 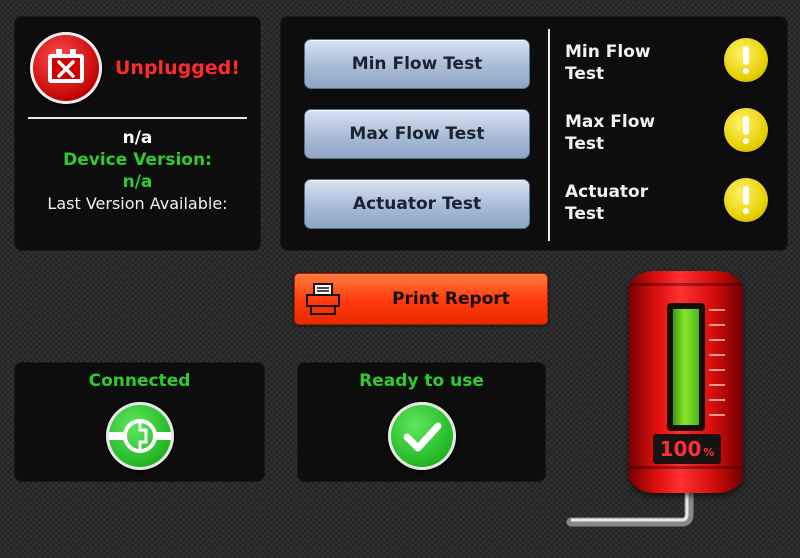 I want to click on device-version-value: n/a, so click(x=137, y=182).